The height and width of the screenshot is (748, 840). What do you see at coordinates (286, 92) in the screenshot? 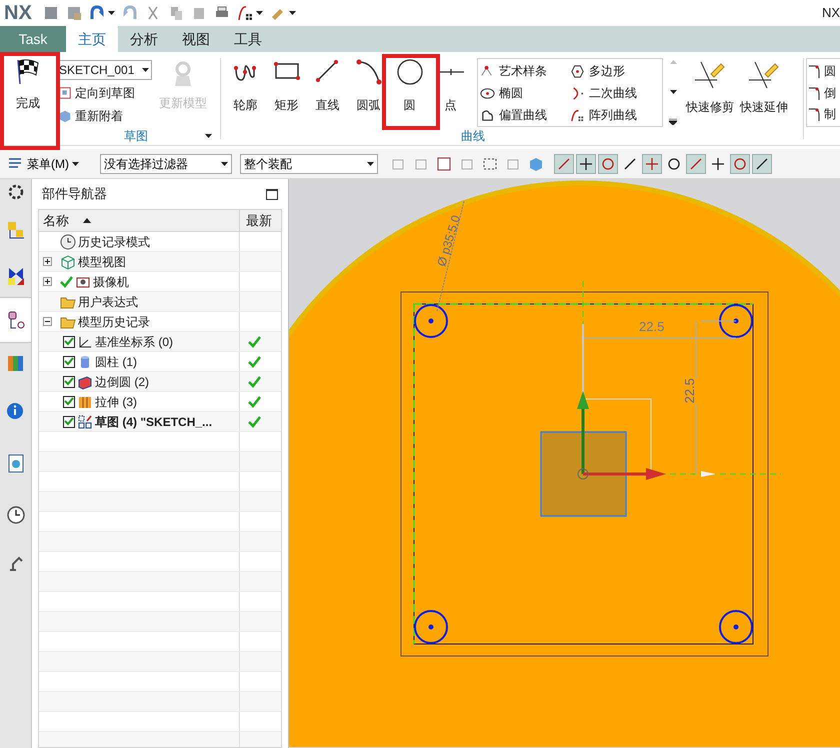
I see `curve-command: 矩形` at bounding box center [286, 92].